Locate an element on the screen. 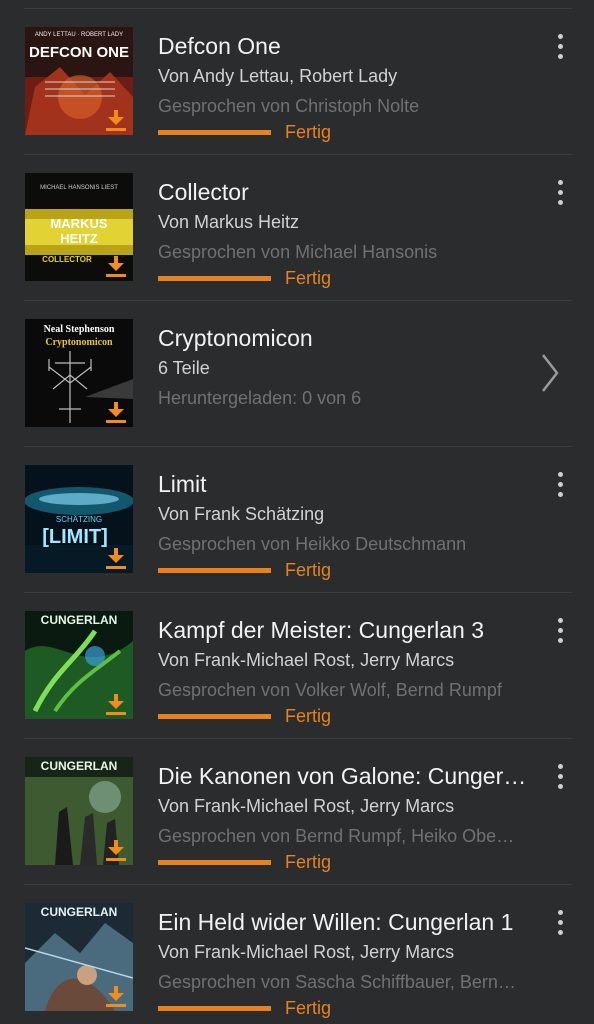 The height and width of the screenshot is (1024, 594). book-author: Von Andy Lettau, Robert Lady is located at coordinates (278, 76).